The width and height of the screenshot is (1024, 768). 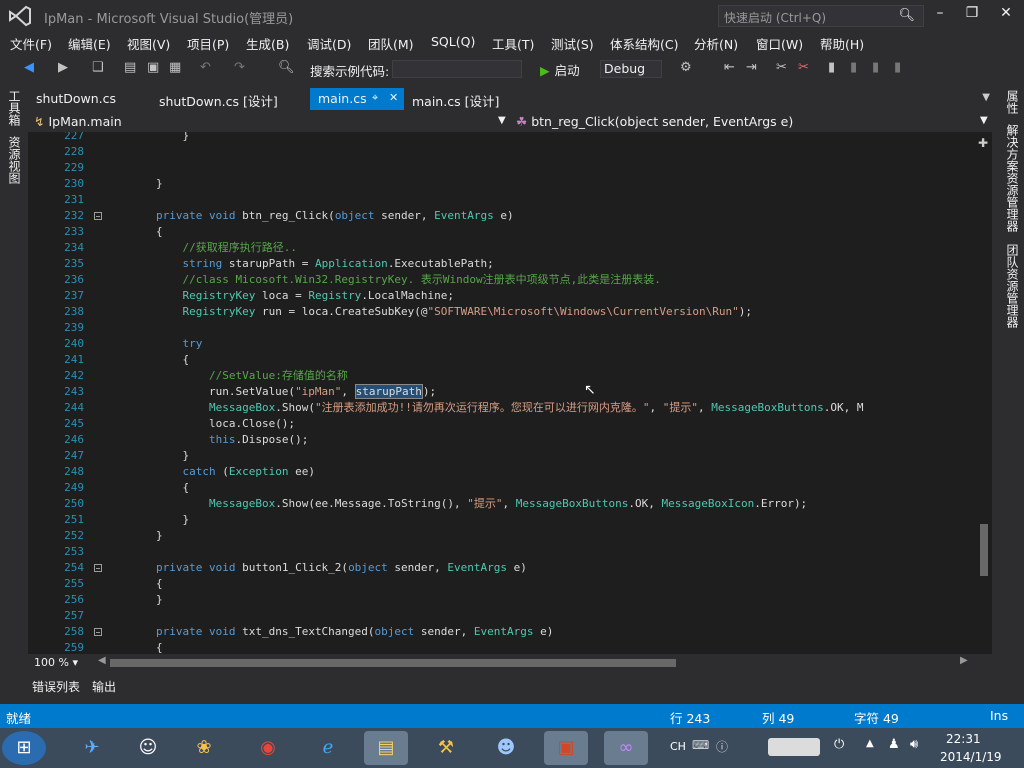 What do you see at coordinates (897, 67) in the screenshot?
I see `clear-bookmarks-icon: ▮` at bounding box center [897, 67].